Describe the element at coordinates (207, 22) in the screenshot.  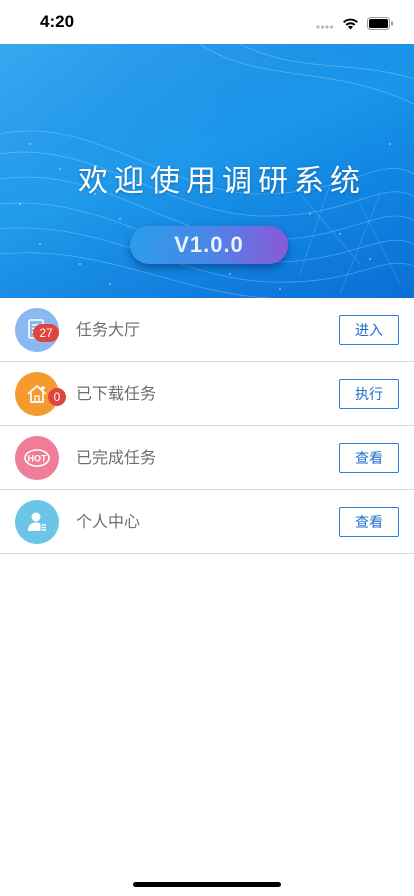
I see `status-bar: 4:20` at that location.